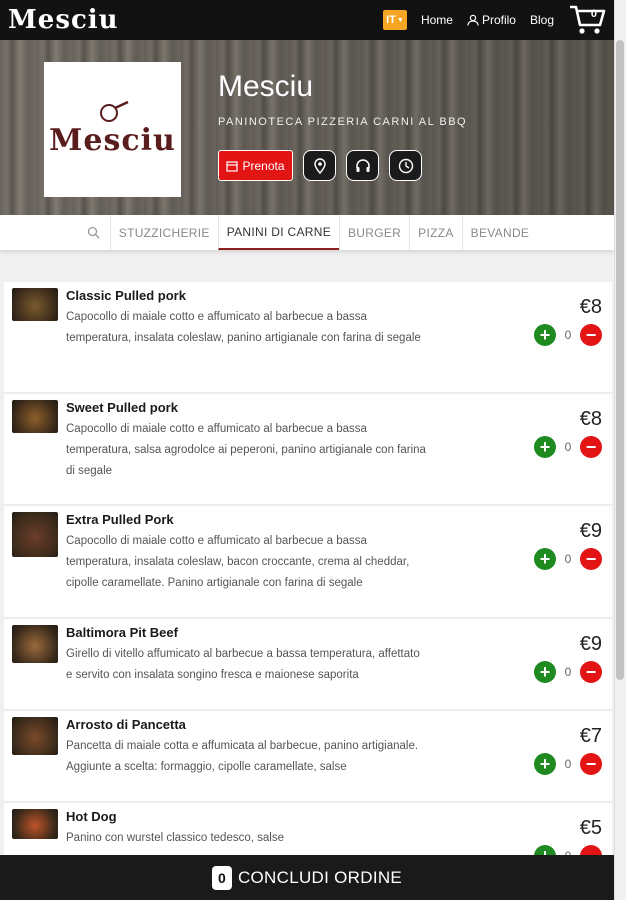 Image resolution: width=626 pixels, height=900 pixels. Describe the element at coordinates (499, 232) in the screenshot. I see `tab-bevande: BEVANDE` at that location.